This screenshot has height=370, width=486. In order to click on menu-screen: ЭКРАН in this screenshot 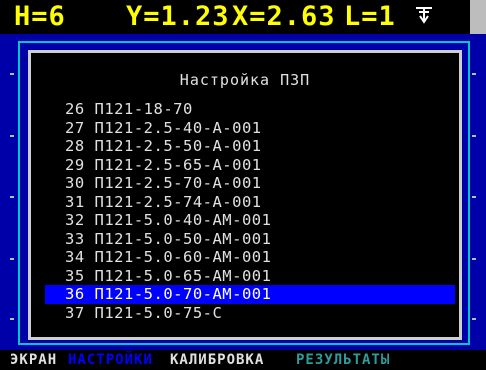, I will do `click(33, 360)`.